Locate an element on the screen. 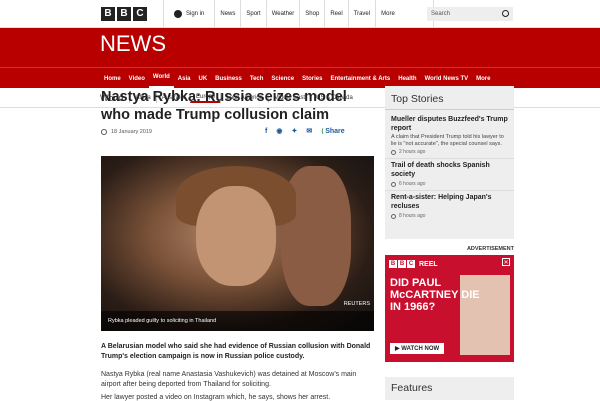 The width and height of the screenshot is (600, 401). top-nav-more: More is located at coordinates (405, 14).